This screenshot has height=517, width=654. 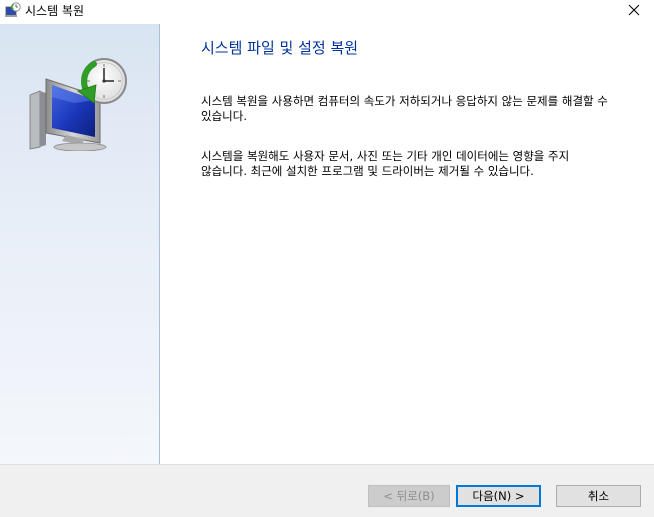 I want to click on close-button, so click(x=634, y=10).